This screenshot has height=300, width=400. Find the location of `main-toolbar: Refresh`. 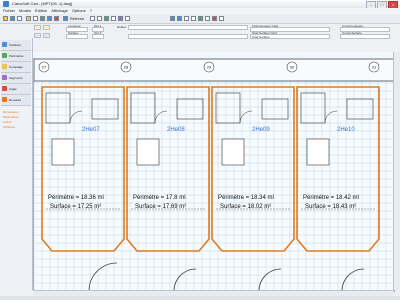

main-toolbar: Refresh is located at coordinates (200, 19).